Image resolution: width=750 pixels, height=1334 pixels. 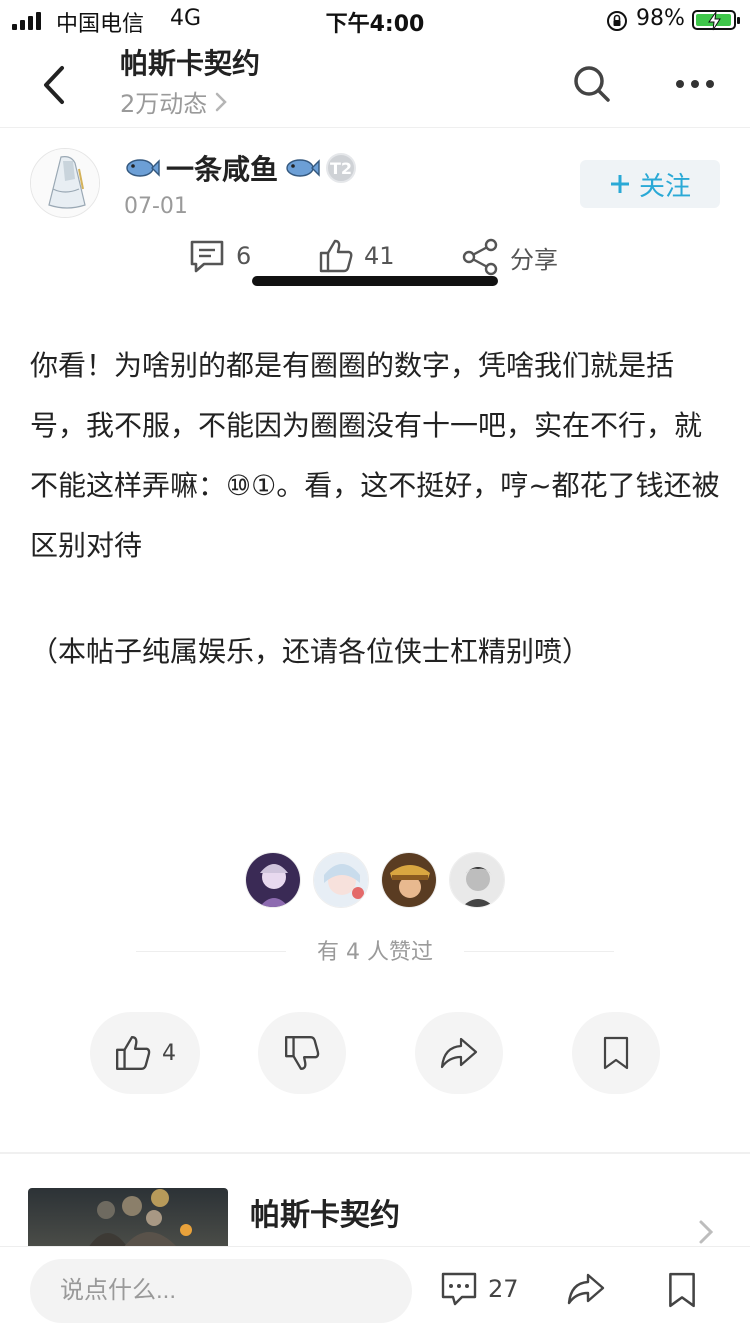 I want to click on author-avatar, so click(x=65, y=183).